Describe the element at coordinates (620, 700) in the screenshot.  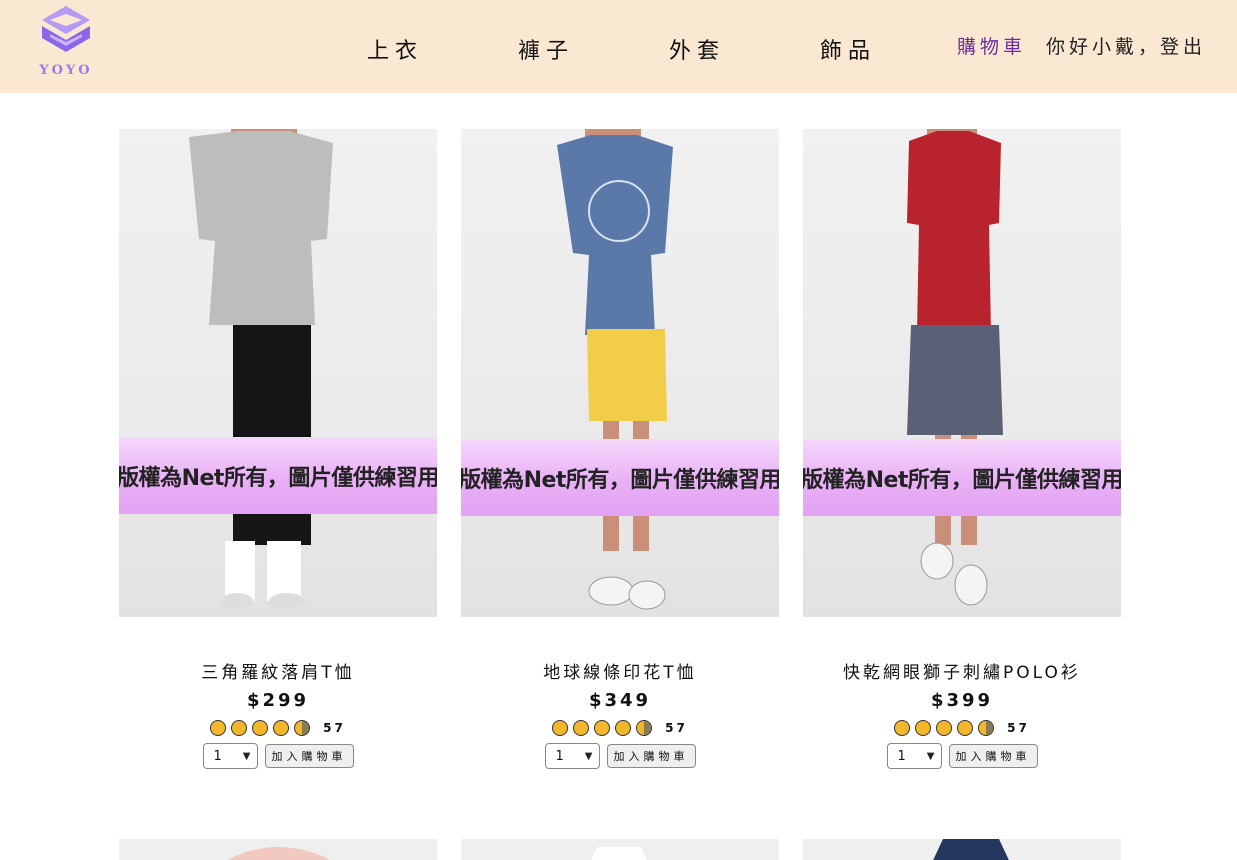
I see `product-price: $349` at that location.